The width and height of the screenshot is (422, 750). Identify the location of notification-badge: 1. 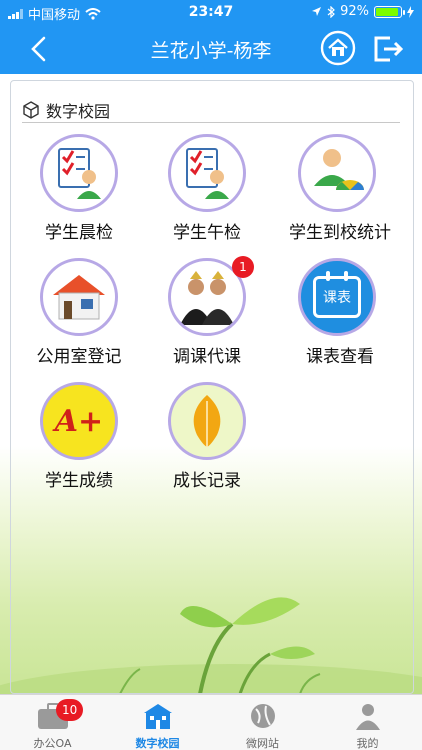
(243, 267).